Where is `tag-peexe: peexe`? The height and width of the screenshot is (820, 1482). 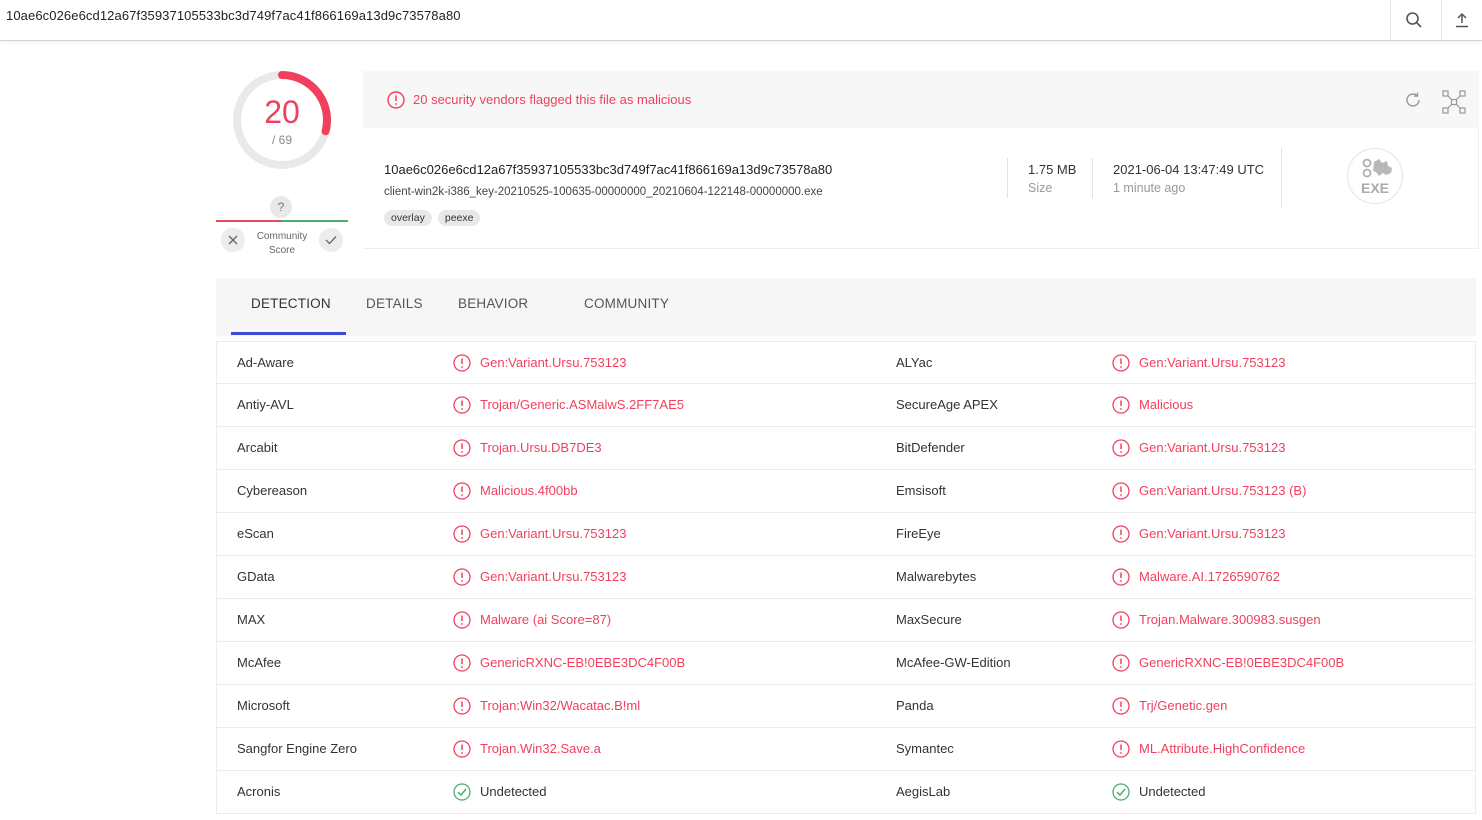 tag-peexe: peexe is located at coordinates (459, 218).